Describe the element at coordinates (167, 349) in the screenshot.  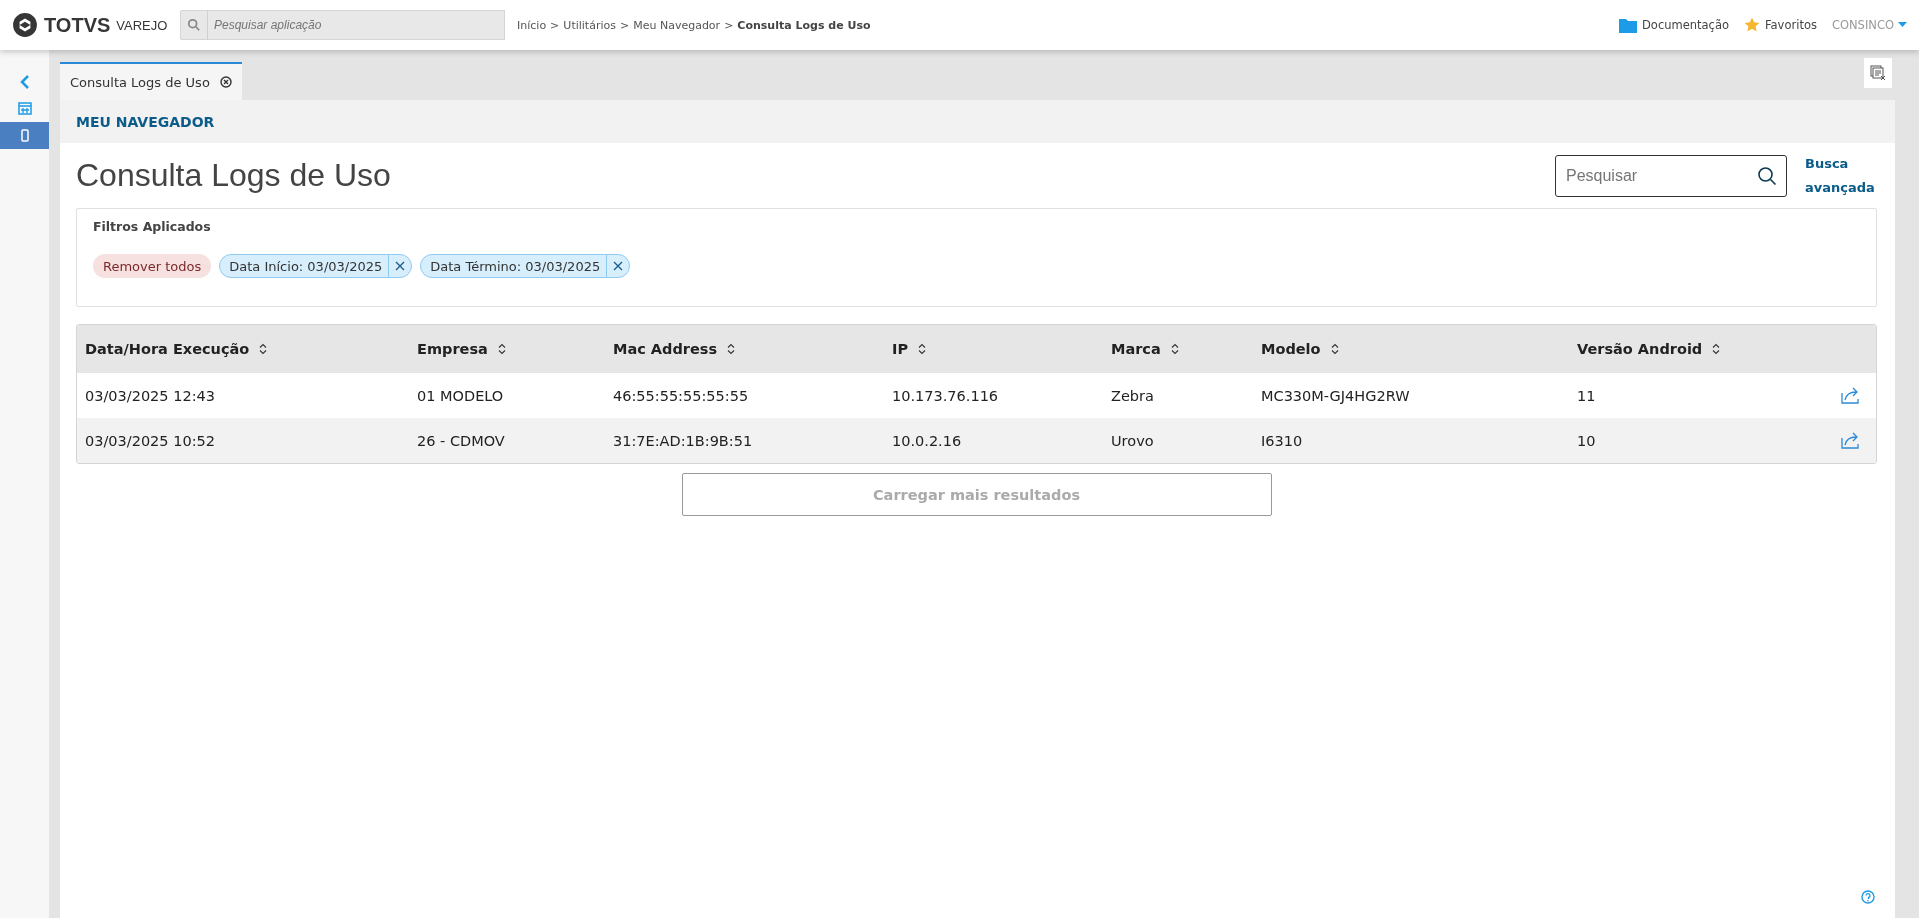
I see `column-header: Data/Hora Execução` at that location.